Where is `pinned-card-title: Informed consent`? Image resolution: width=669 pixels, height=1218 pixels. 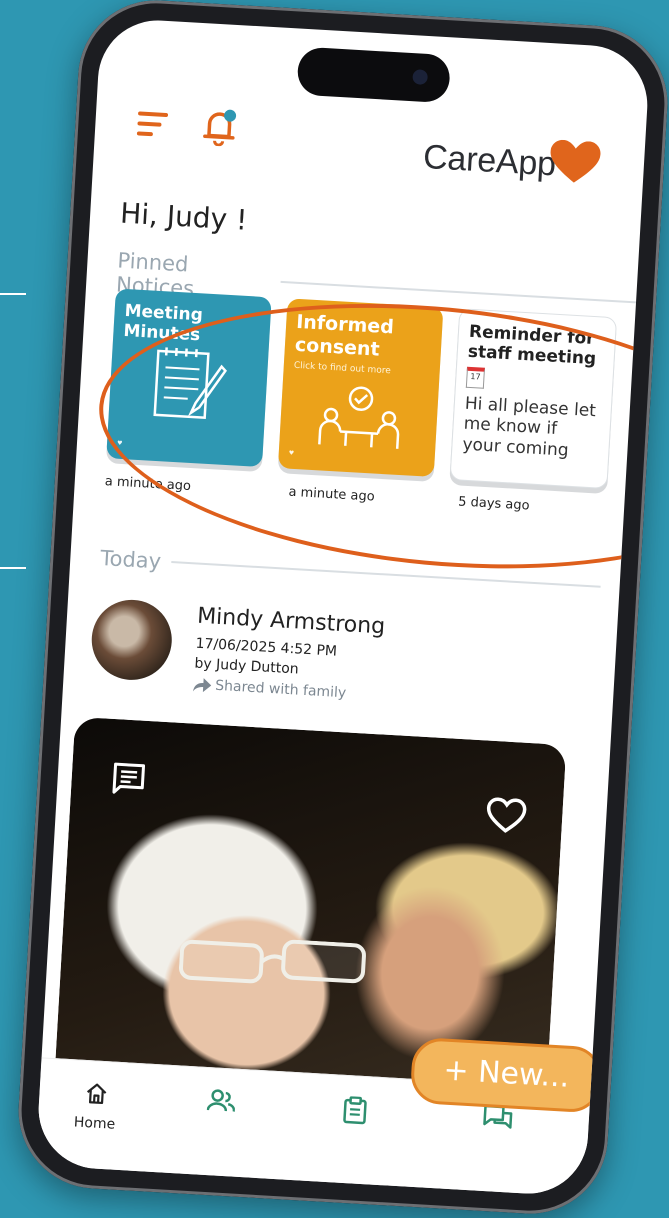 pinned-card-title: Informed consent is located at coordinates (344, 335).